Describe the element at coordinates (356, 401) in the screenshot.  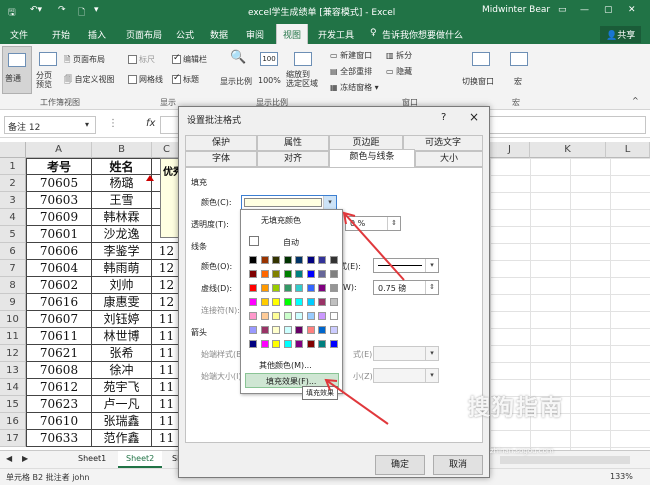
I see `arrow-to-fill-effects-icon` at that location.